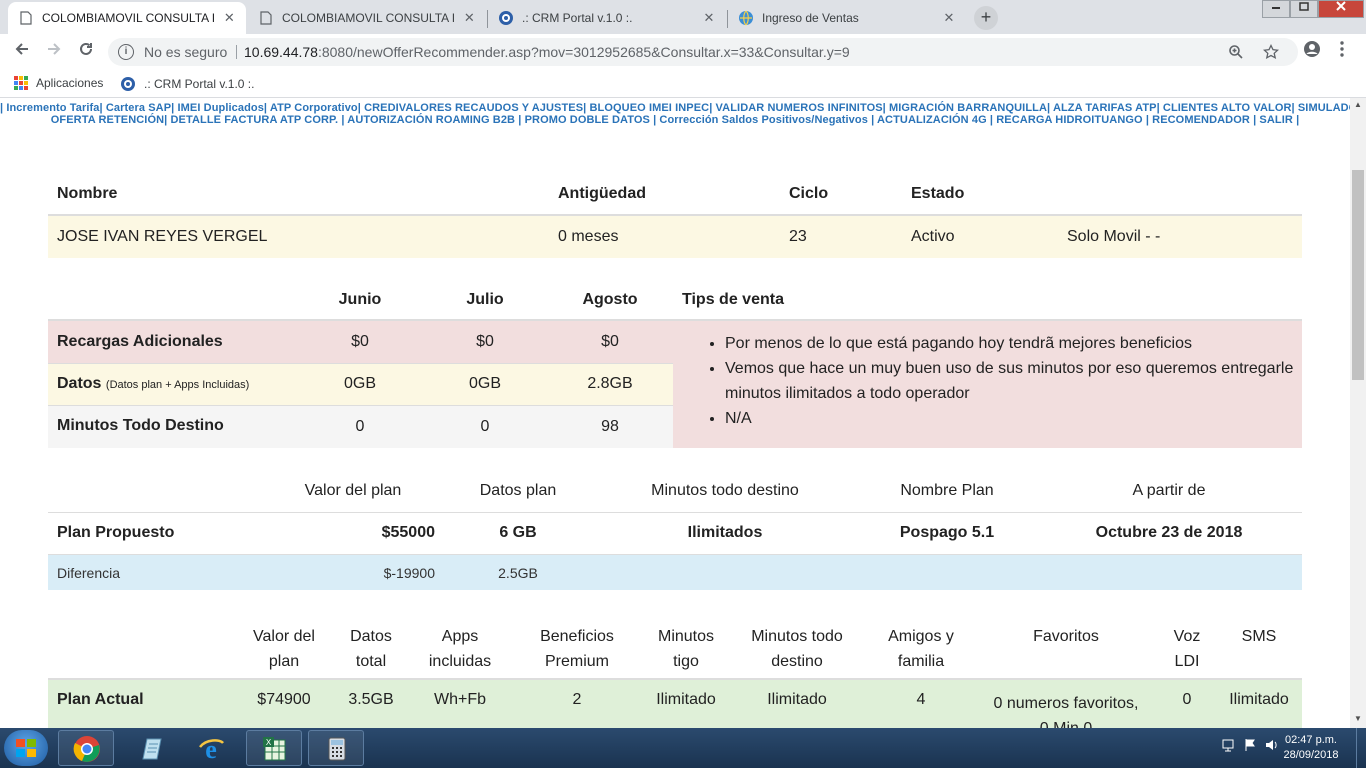 The image size is (1366, 768). I want to click on actual-sms: Ilimitado, so click(1259, 699).